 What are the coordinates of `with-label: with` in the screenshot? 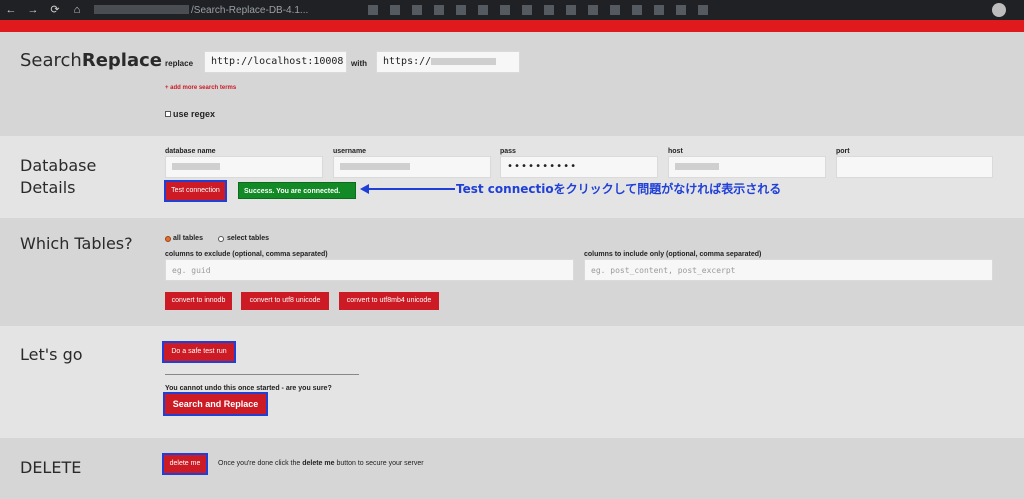 It's located at (359, 63).